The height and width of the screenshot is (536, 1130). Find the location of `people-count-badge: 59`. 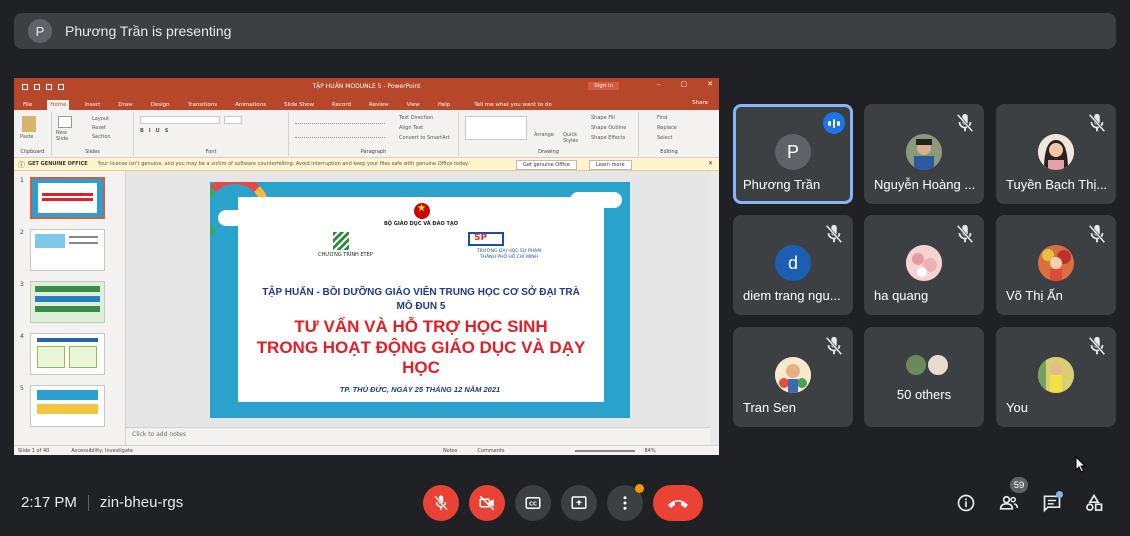

people-count-badge: 59 is located at coordinates (1019, 485).